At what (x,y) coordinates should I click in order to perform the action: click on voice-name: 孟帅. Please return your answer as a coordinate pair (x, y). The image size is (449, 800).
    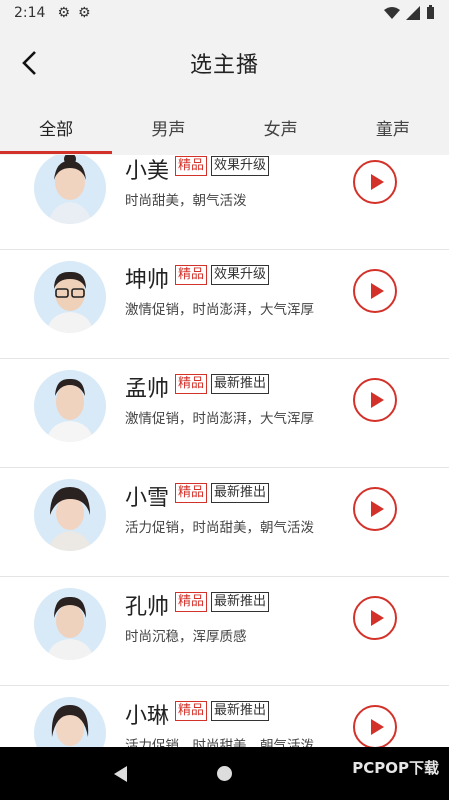
    Looking at the image, I should click on (147, 389).